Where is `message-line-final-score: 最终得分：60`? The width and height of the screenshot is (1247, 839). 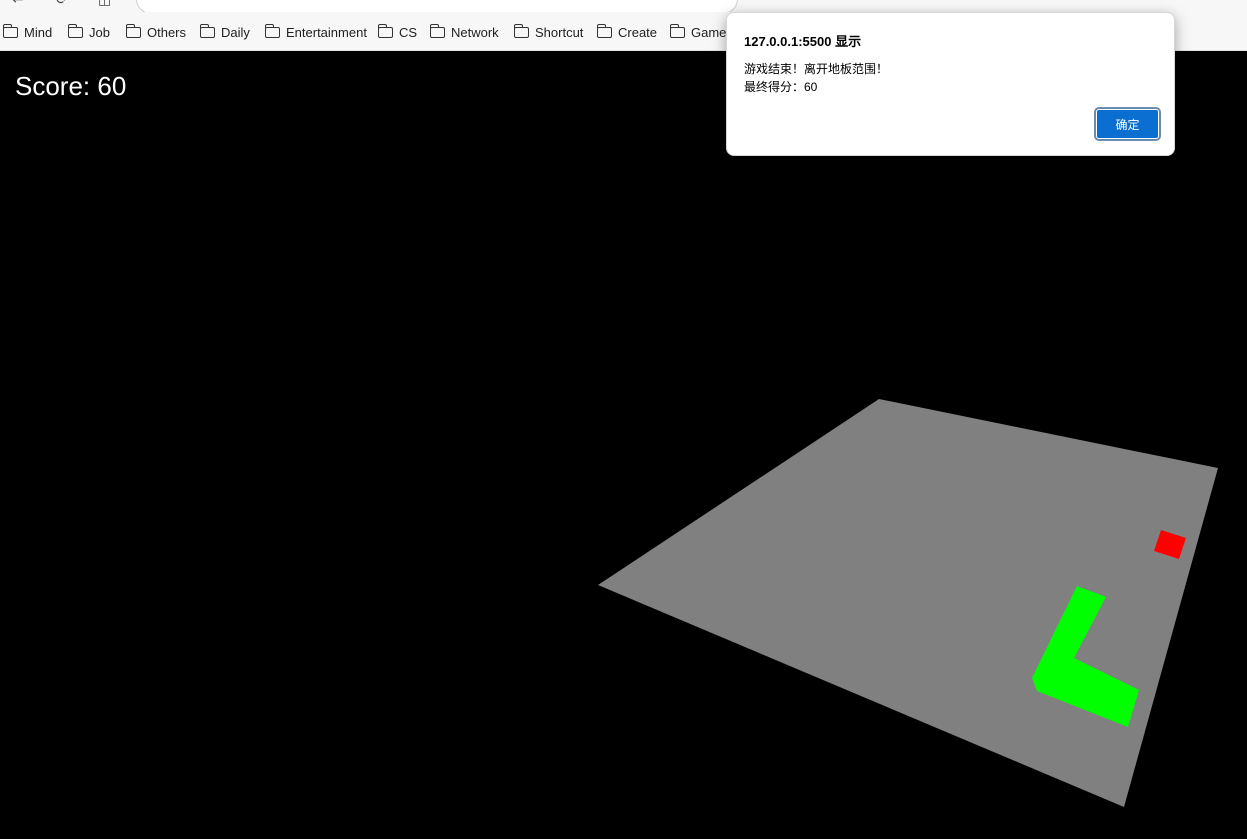
message-line-final-score: 最终得分：60 is located at coordinates (781, 87).